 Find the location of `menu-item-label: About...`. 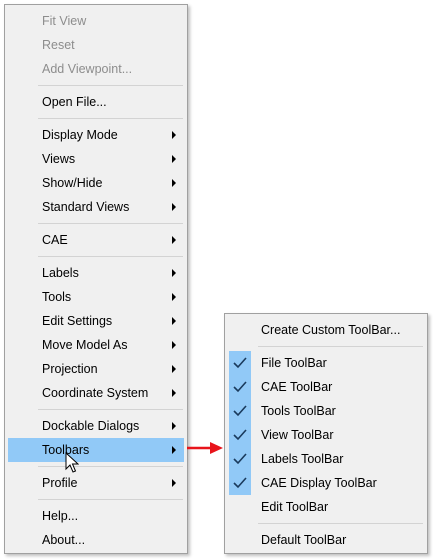

menu-item-label: About... is located at coordinates (64, 540).